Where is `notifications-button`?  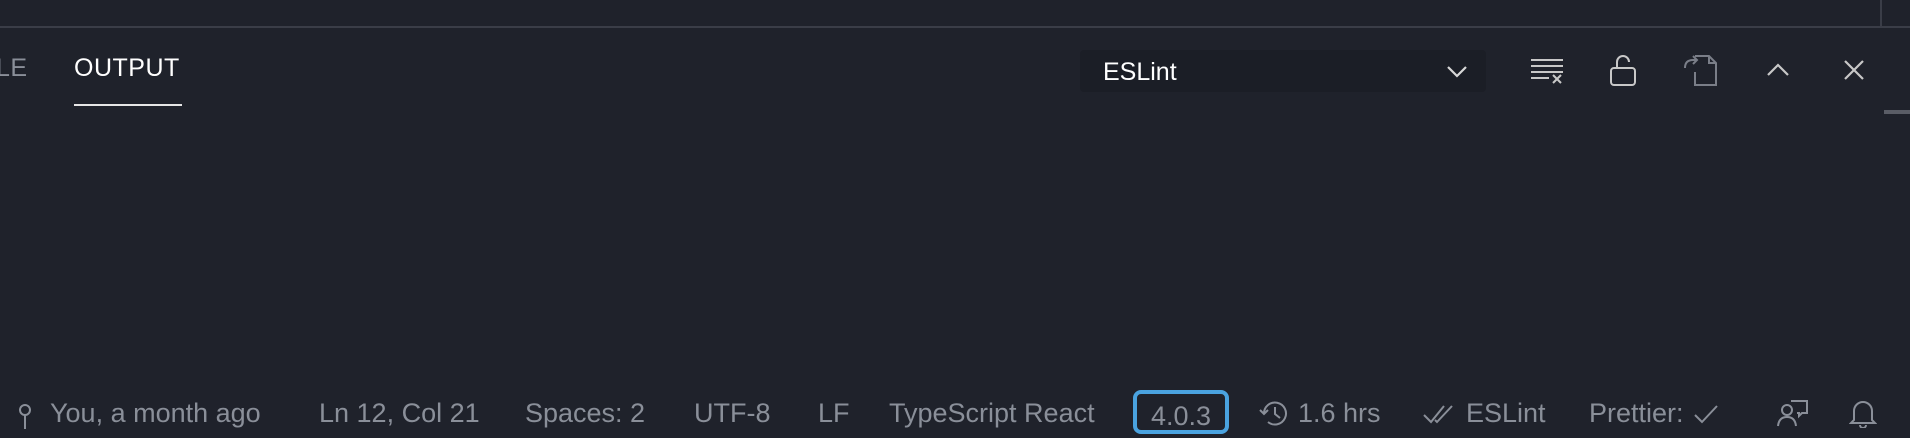
notifications-button is located at coordinates (1863, 413).